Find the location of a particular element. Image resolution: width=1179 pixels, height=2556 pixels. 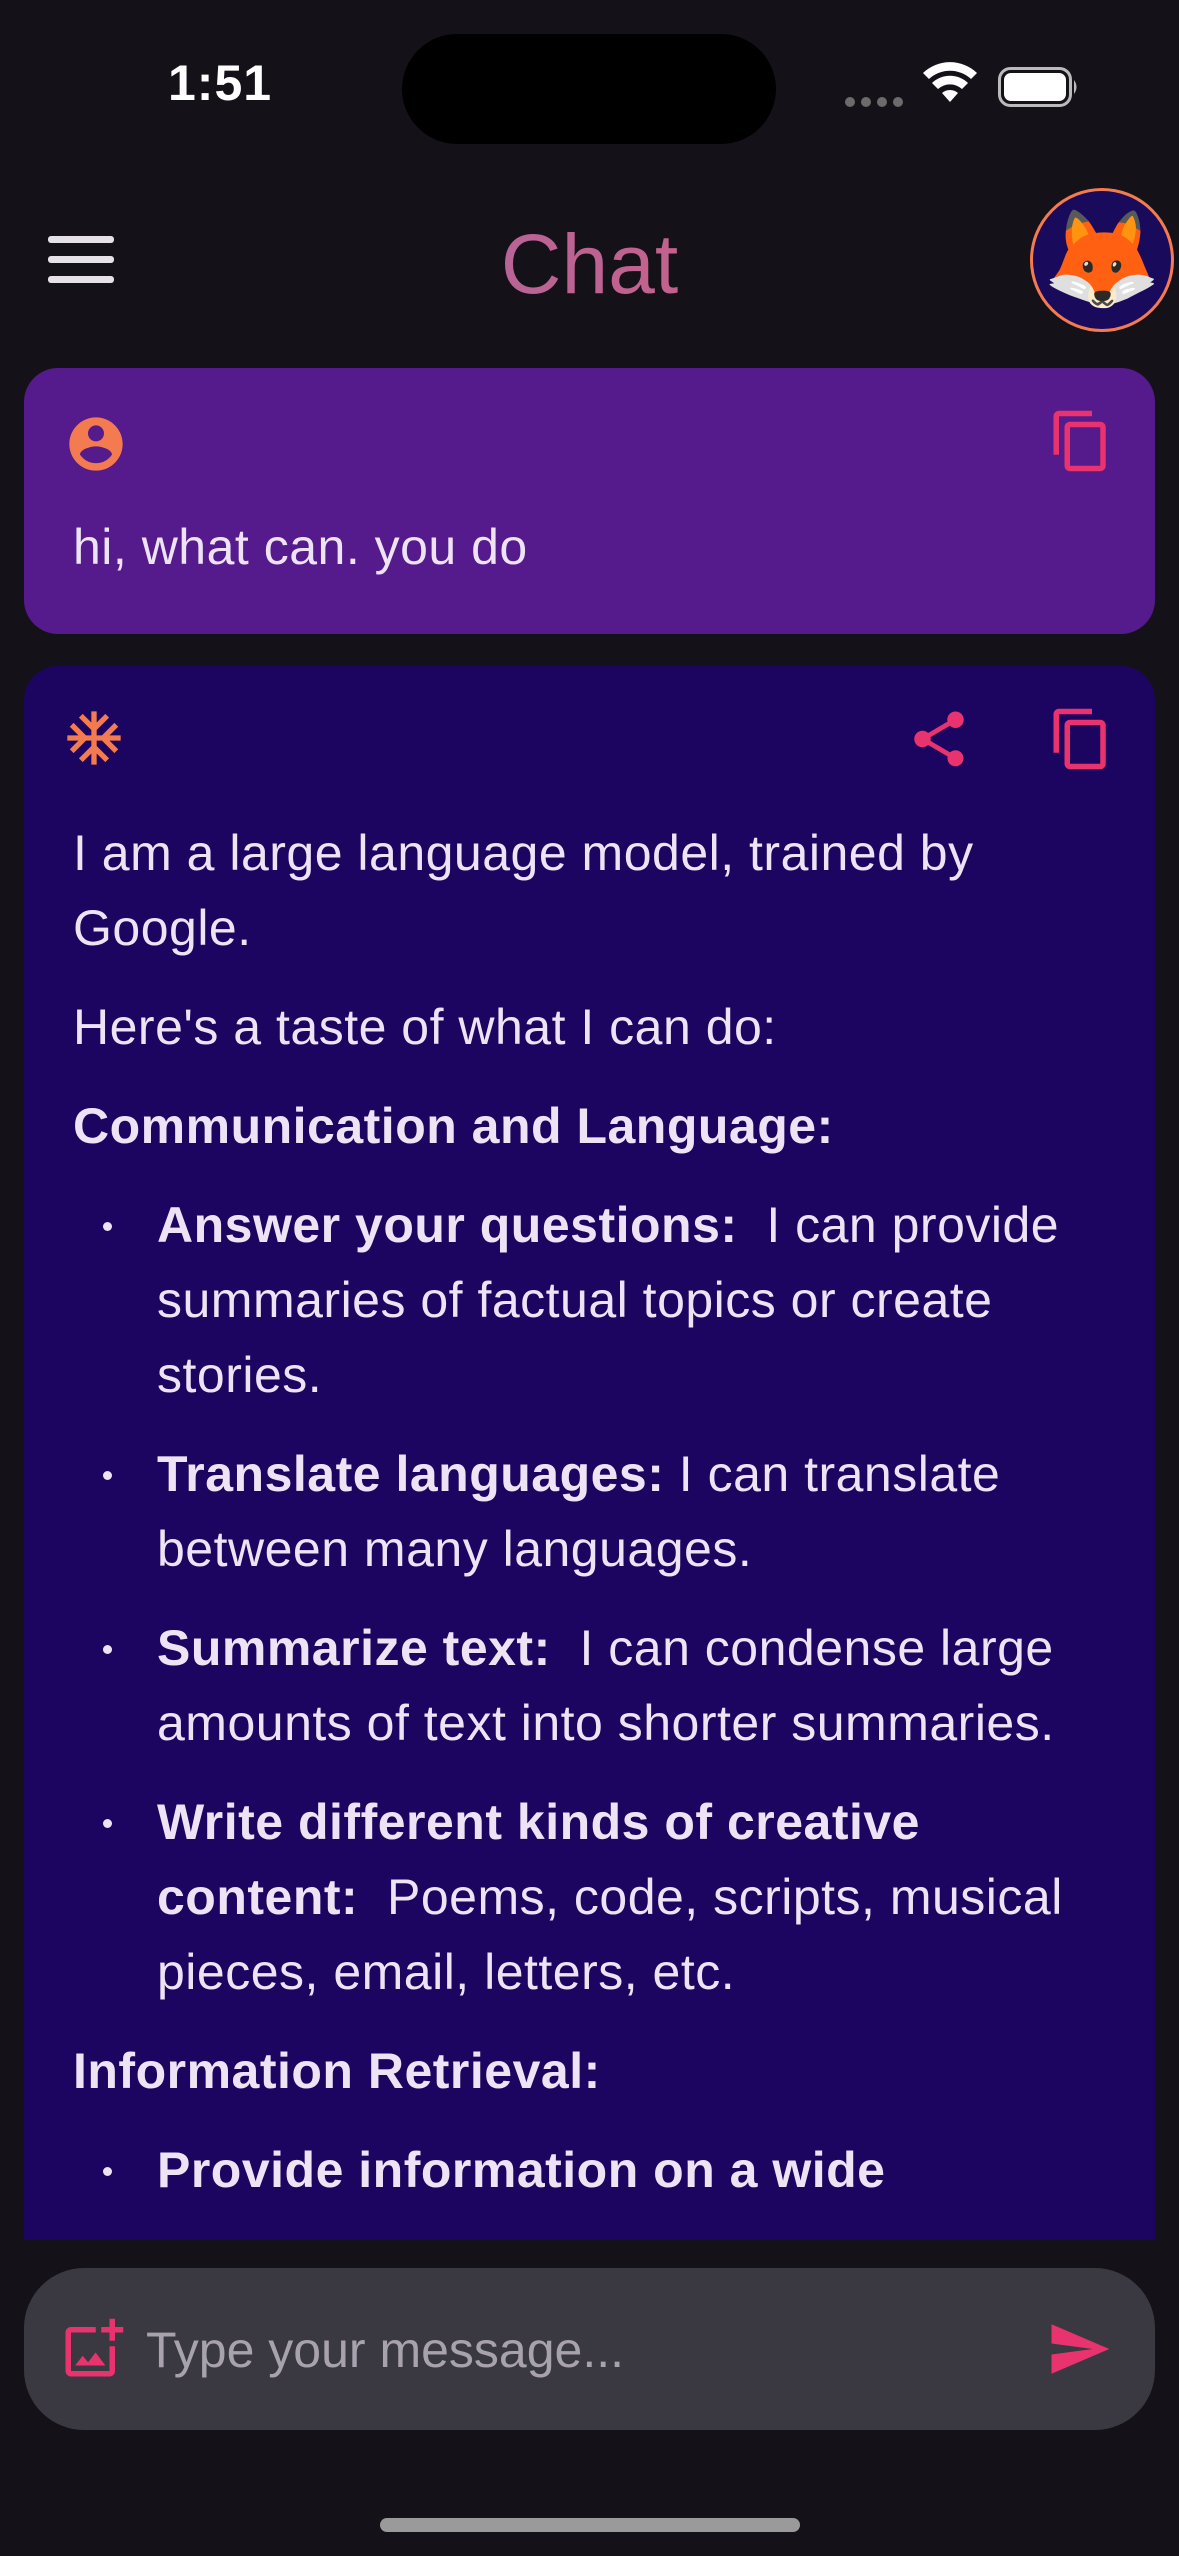

user-message-bubble: hi, what can. you do is located at coordinates (589, 501).